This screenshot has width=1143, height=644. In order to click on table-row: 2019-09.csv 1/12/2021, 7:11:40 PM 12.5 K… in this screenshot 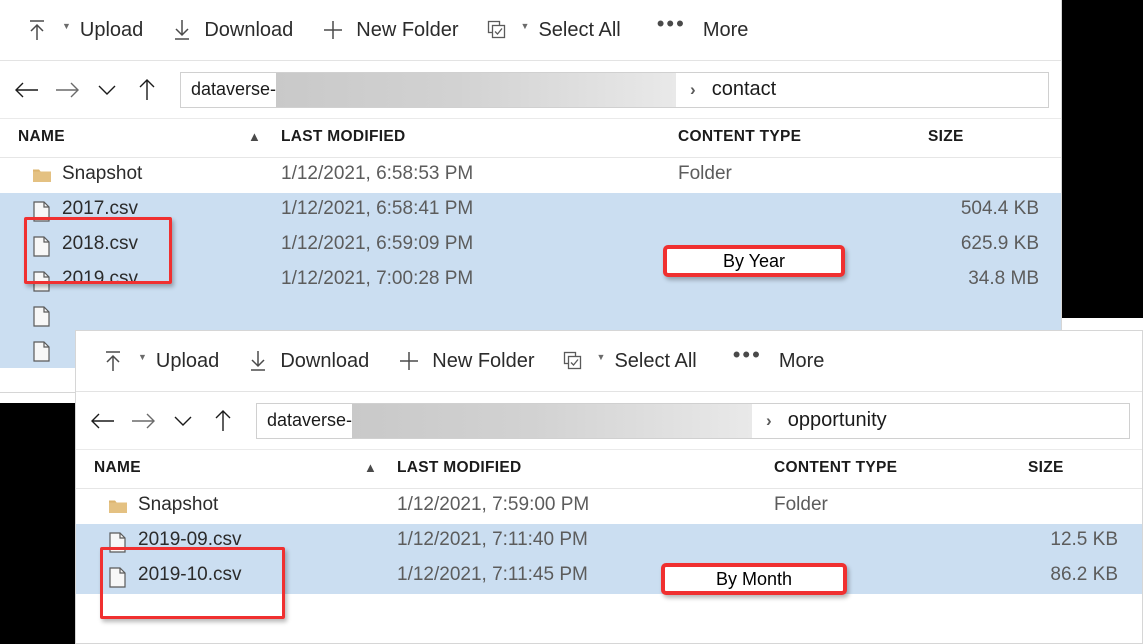, I will do `click(609, 541)`.